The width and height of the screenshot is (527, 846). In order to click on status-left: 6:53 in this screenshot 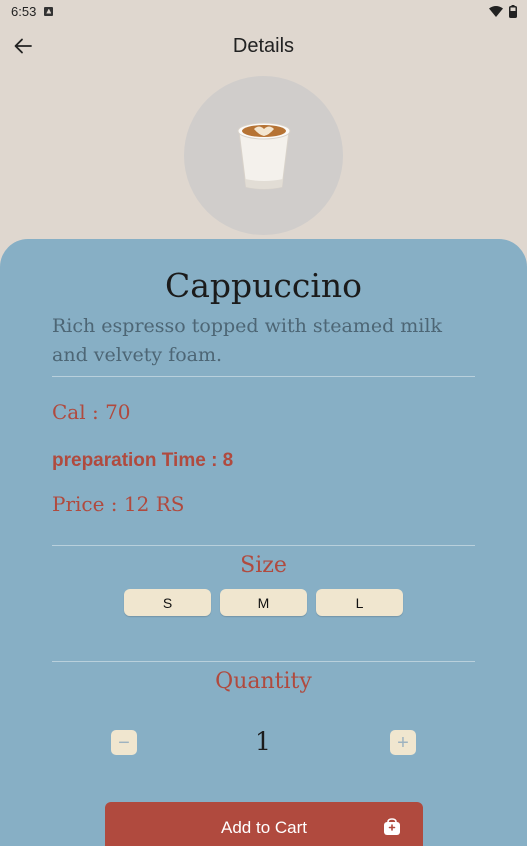, I will do `click(32, 11)`.